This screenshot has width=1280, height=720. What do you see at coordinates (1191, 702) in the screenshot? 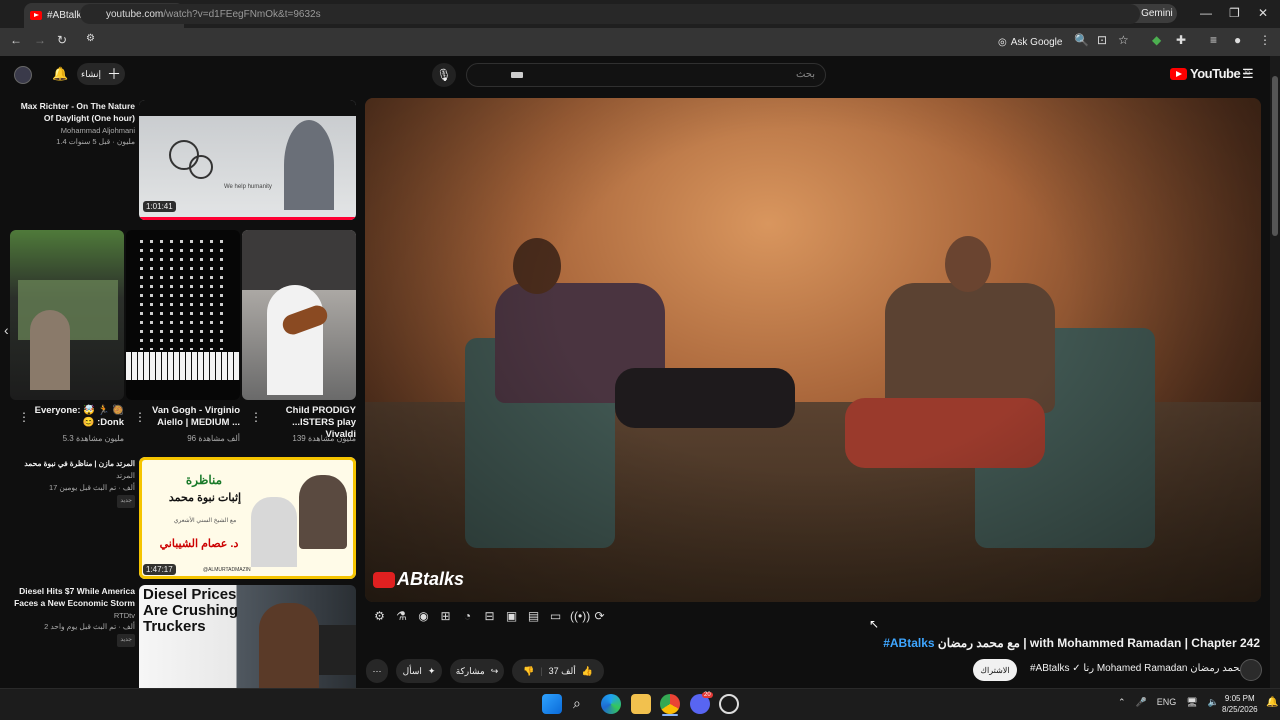
I see `network-icon: 🖥` at bounding box center [1191, 702].